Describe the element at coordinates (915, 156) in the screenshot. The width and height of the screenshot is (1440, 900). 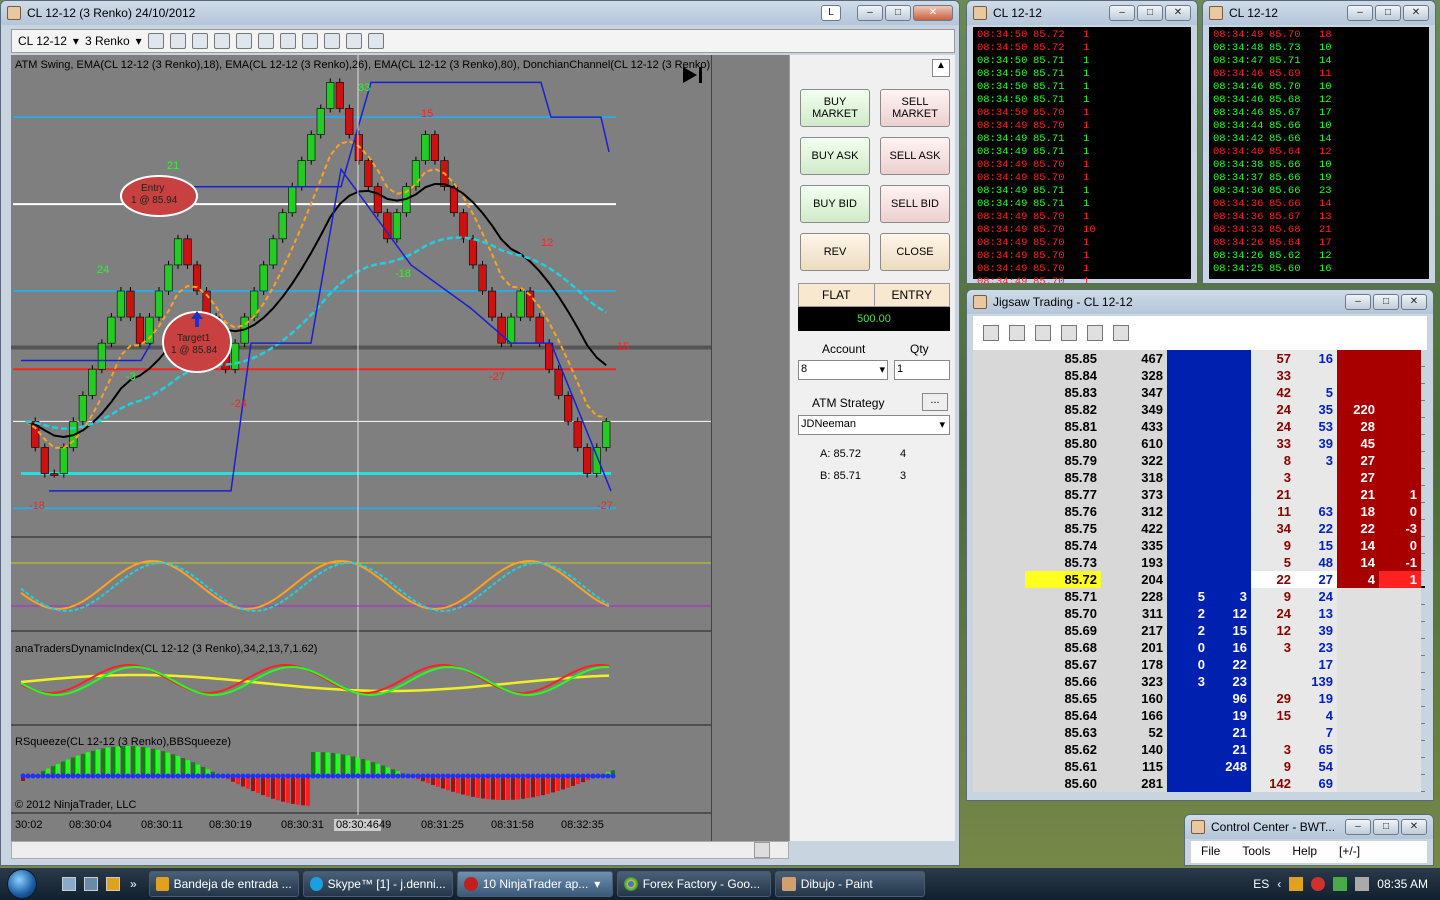
I see `sell-ask-button: SELL ASK` at that location.